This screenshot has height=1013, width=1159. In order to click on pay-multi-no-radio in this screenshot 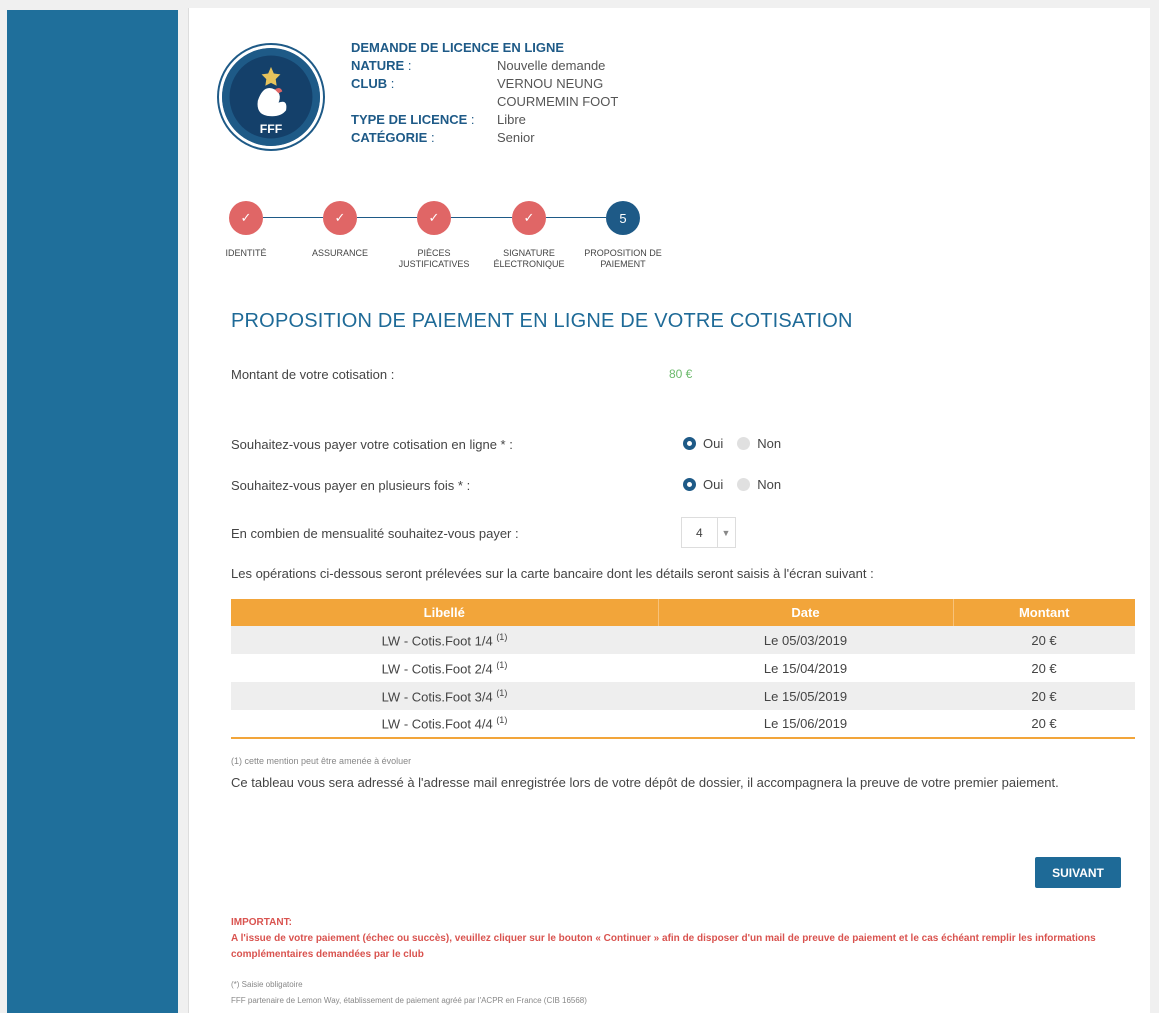, I will do `click(744, 484)`.